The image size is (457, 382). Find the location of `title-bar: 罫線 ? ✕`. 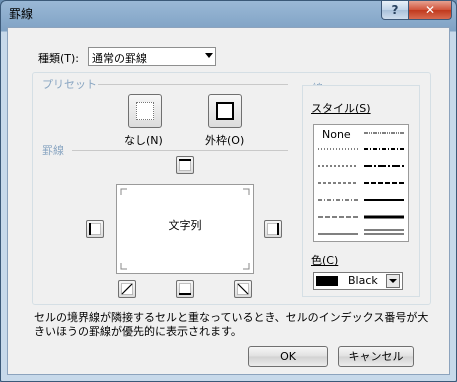

title-bar: 罫線 ? ✕ is located at coordinates (228, 13).